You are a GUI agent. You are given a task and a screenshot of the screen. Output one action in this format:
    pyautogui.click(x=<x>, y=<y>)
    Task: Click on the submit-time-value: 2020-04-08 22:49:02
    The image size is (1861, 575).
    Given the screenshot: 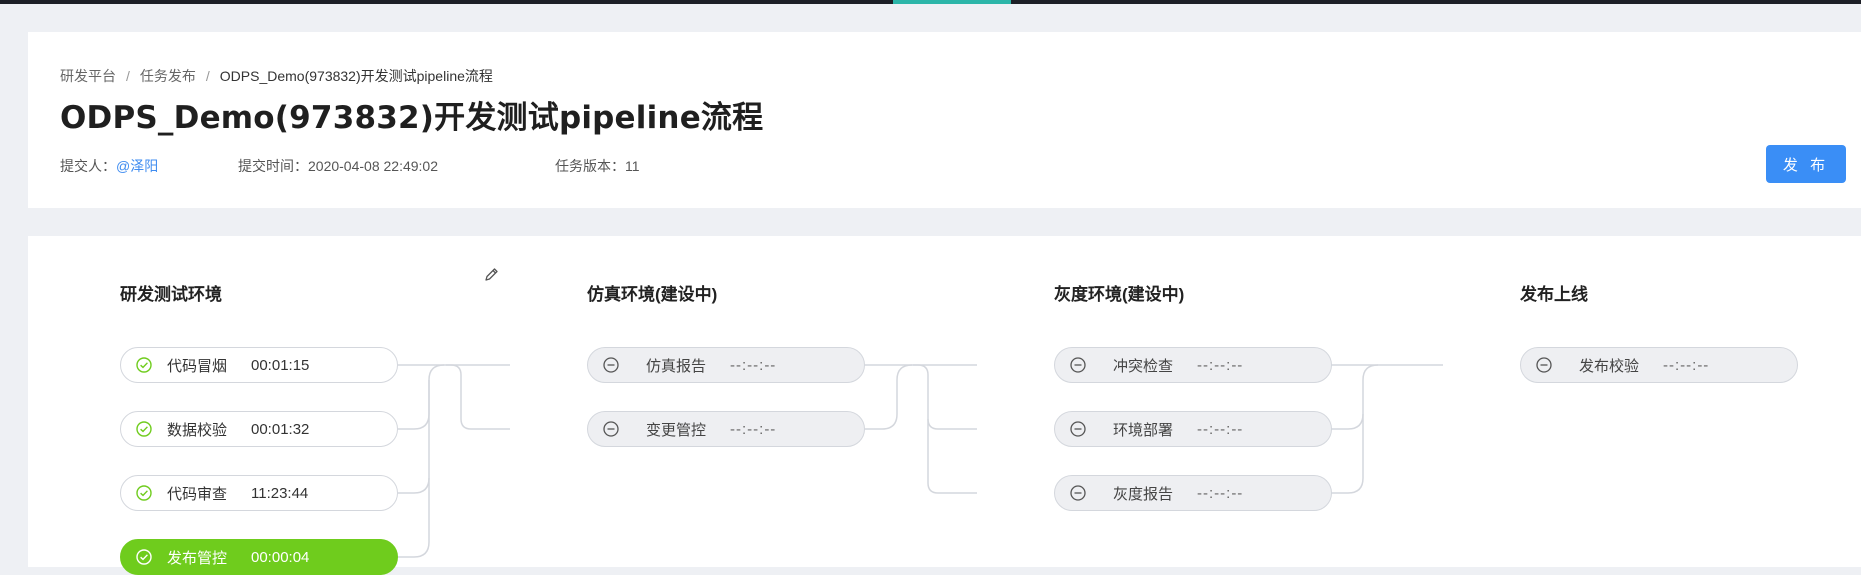 What is the action you would take?
    pyautogui.click(x=373, y=166)
    